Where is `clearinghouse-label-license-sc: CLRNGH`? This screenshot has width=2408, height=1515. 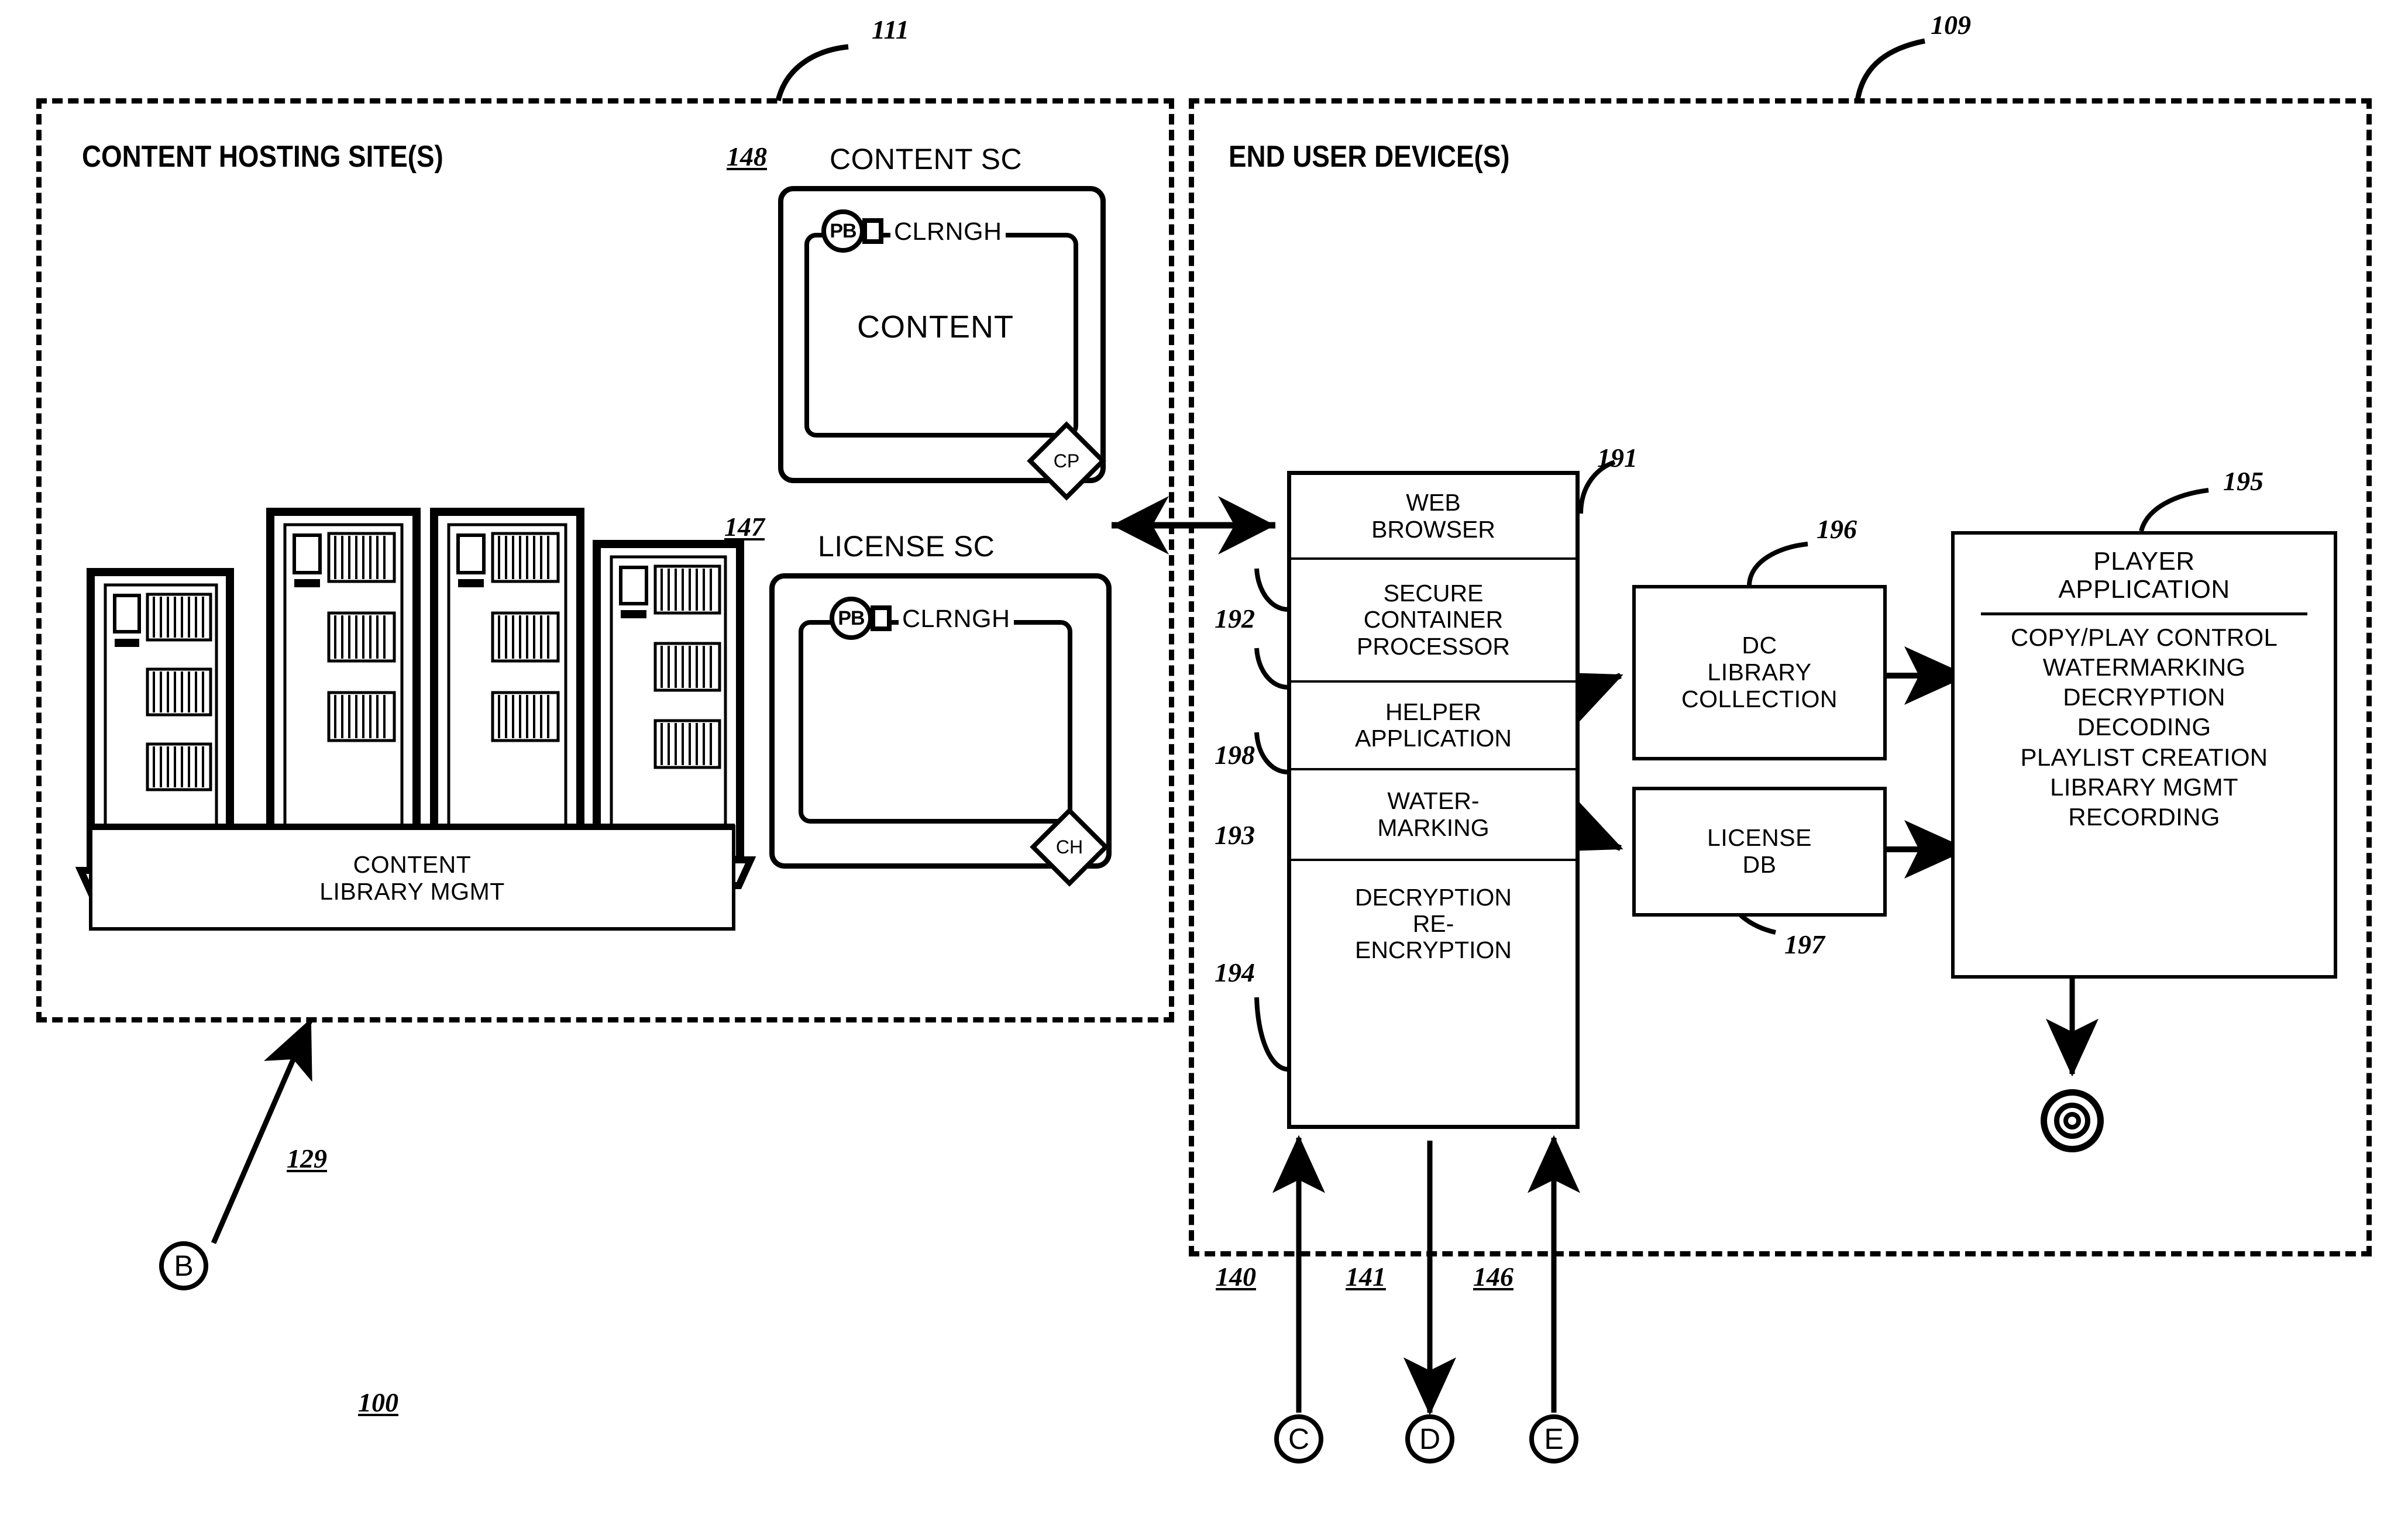
clearinghouse-label-license-sc: CLRNGH is located at coordinates (956, 619).